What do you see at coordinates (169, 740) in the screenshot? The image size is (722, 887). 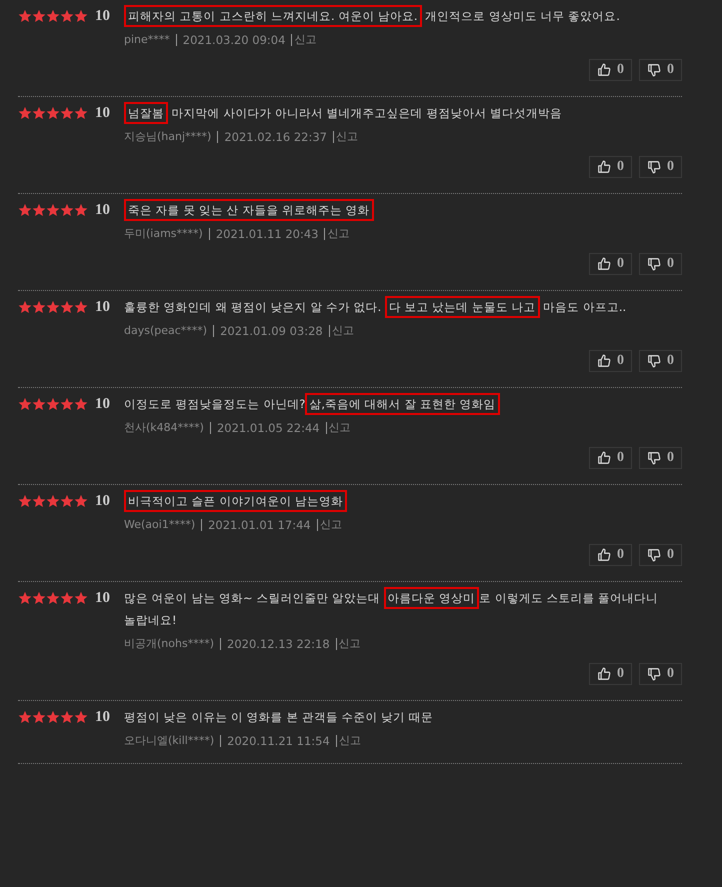 I see `author-name: 오다니엘(kill****)` at bounding box center [169, 740].